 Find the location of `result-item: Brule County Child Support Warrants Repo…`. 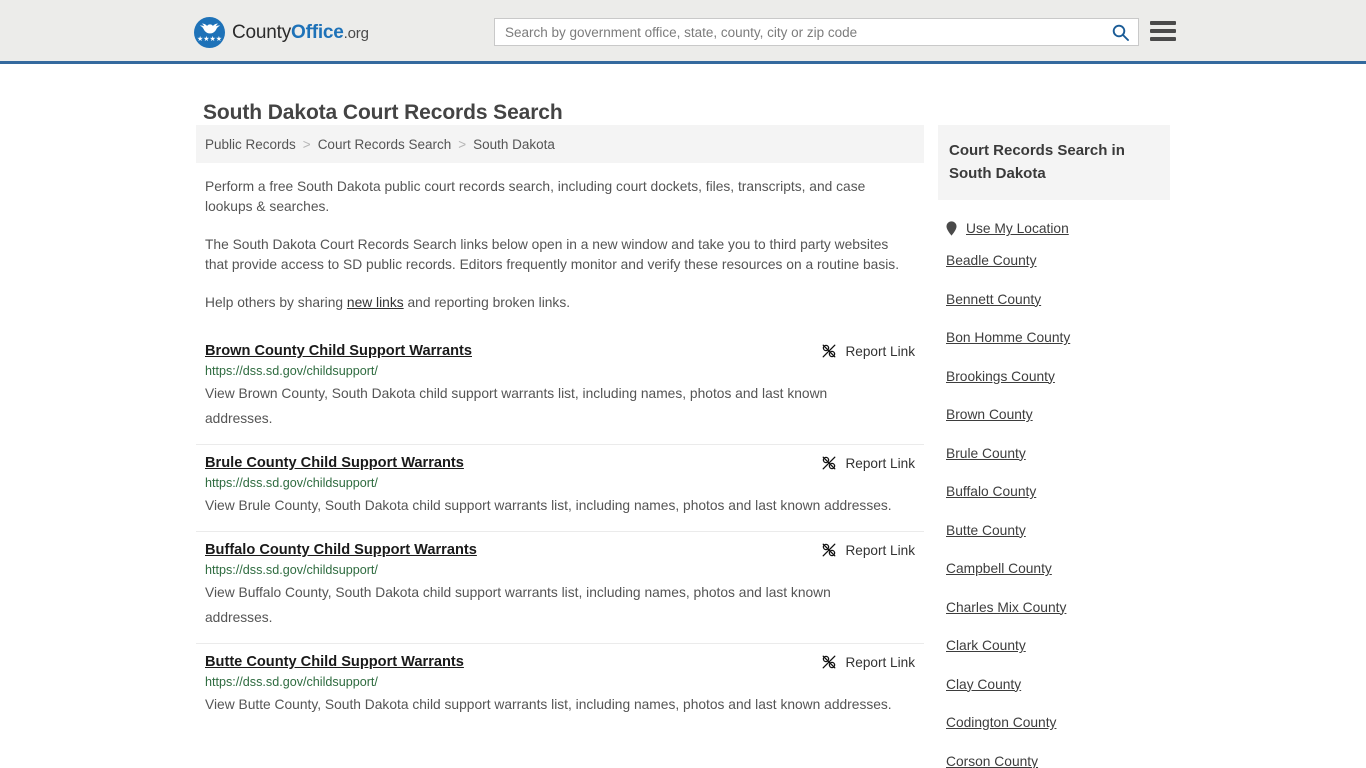

result-item: Brule County Child Support Warrants Repo… is located at coordinates (560, 487).